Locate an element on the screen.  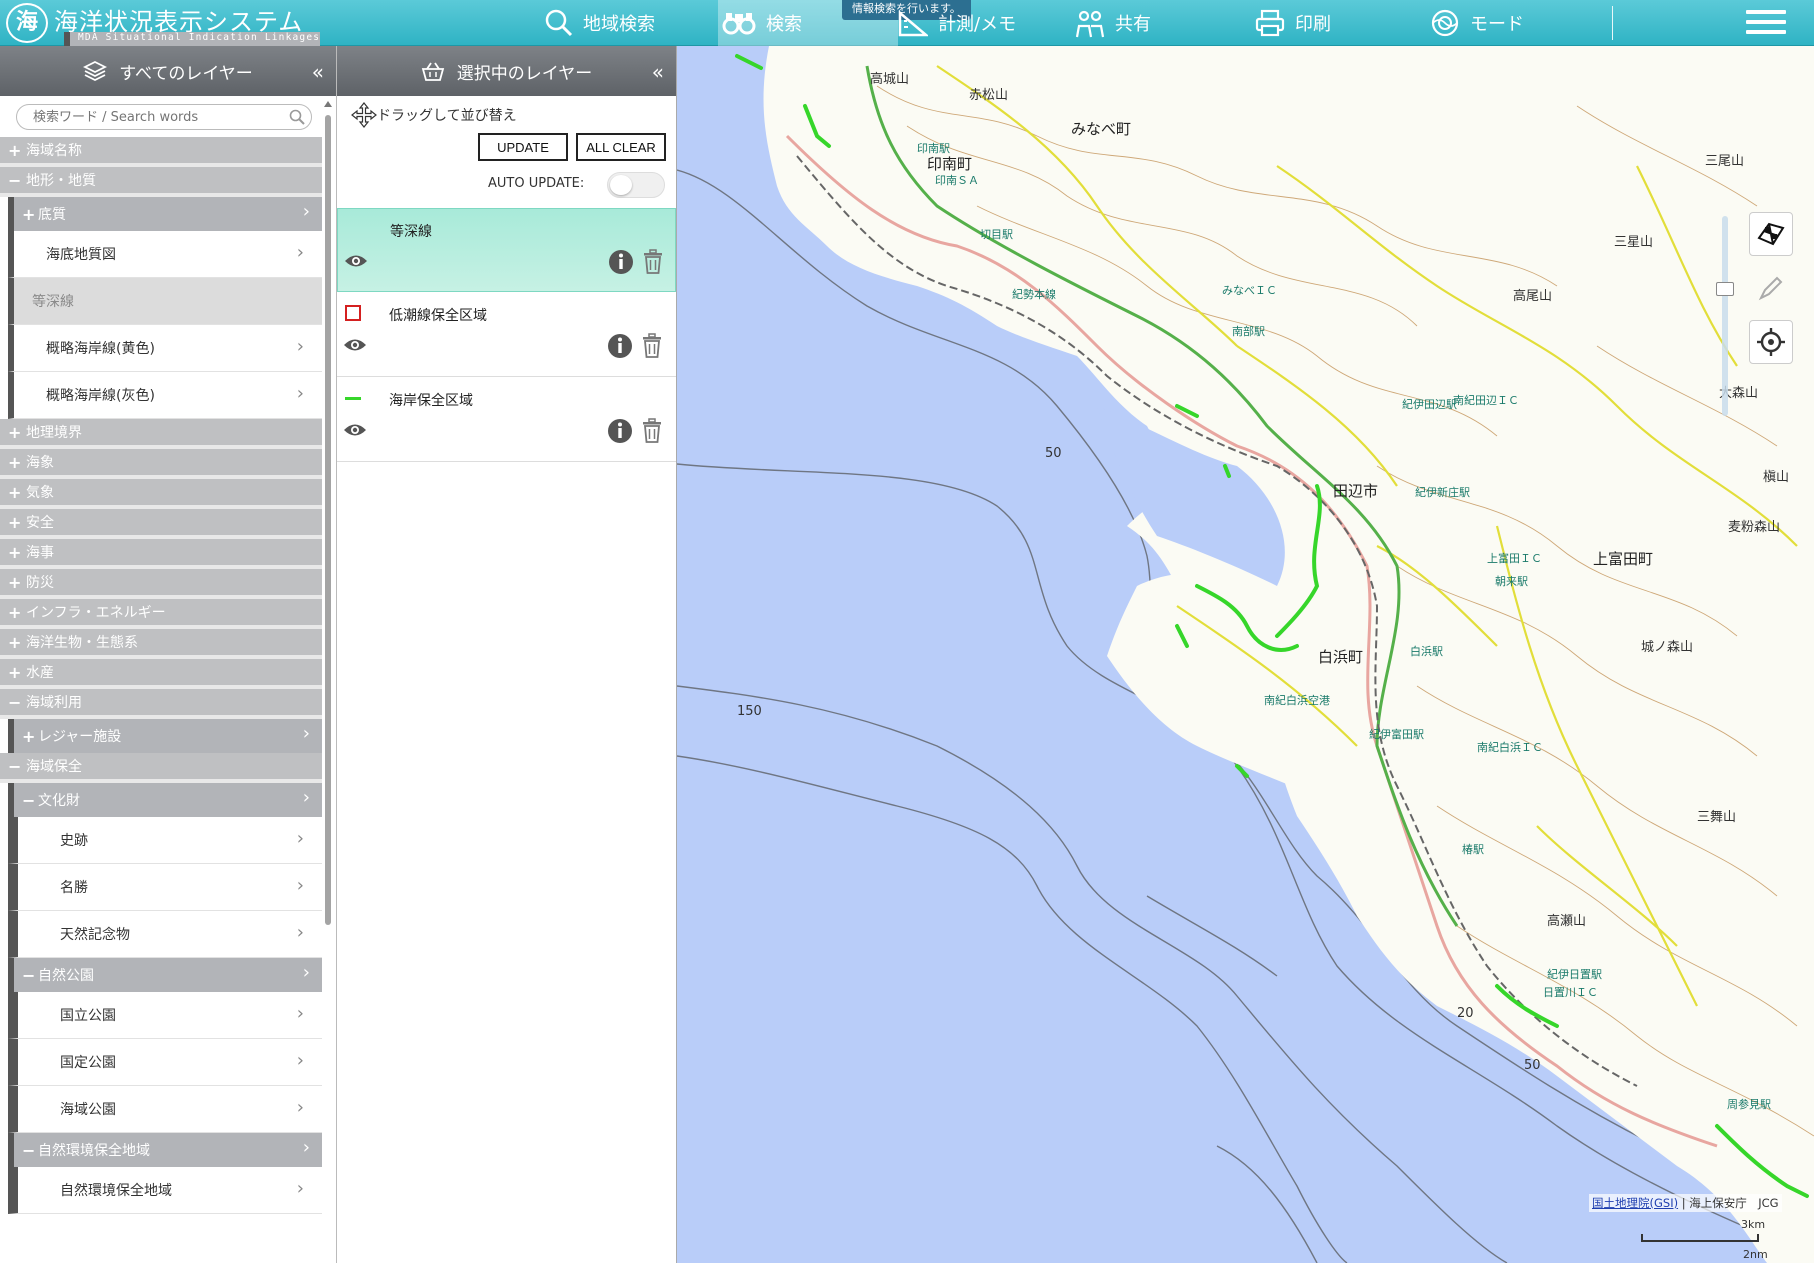
collapse-selected-panel-button: « is located at coordinates (658, 72).